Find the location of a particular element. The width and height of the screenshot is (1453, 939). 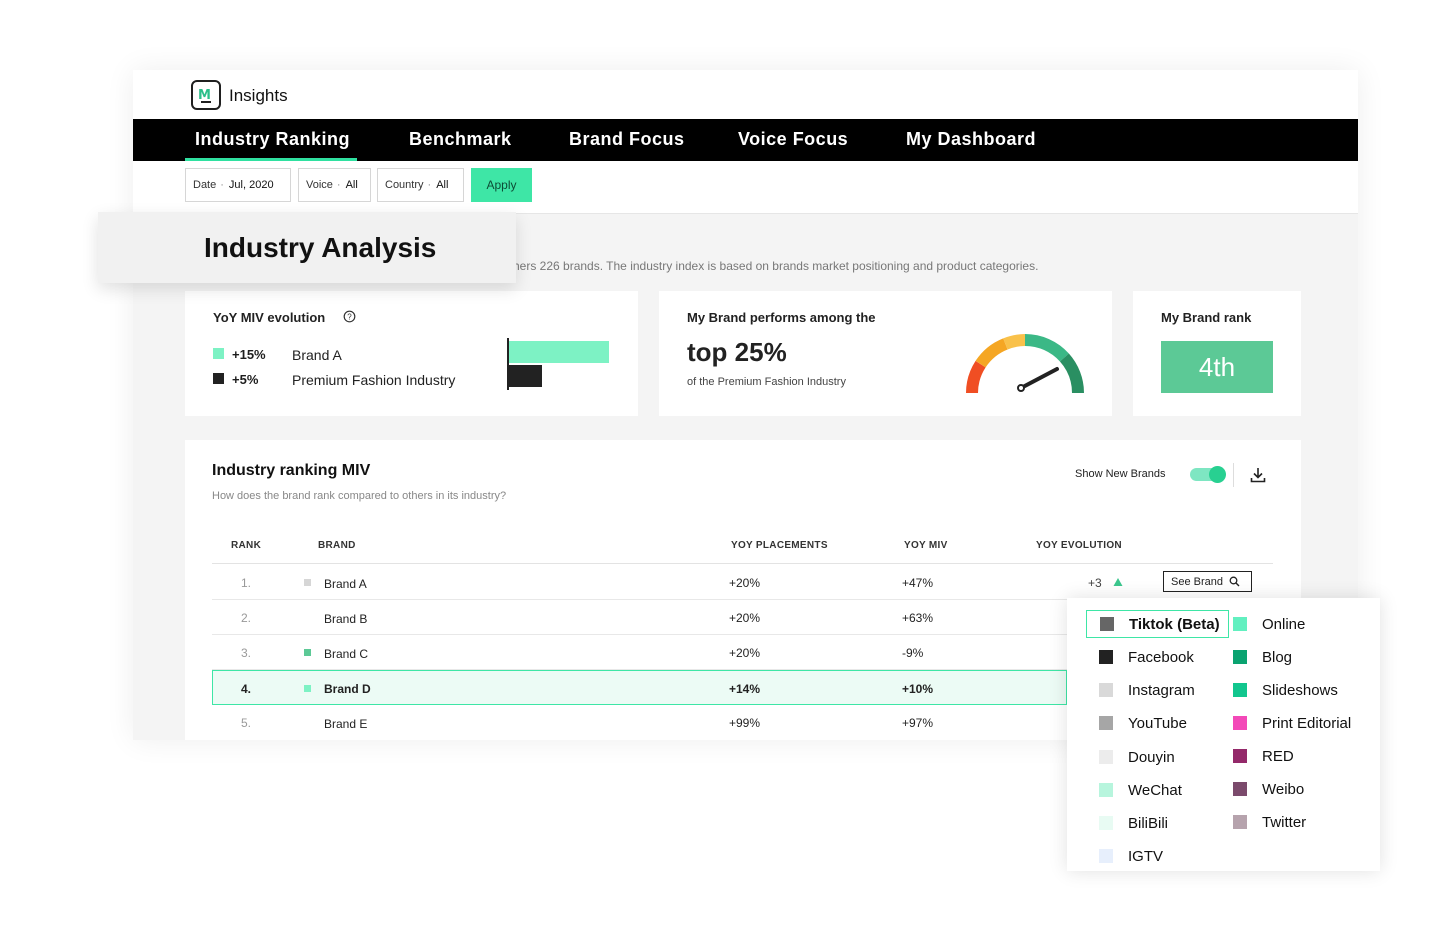

gauge-segment-orange is located at coordinates (991, 353).